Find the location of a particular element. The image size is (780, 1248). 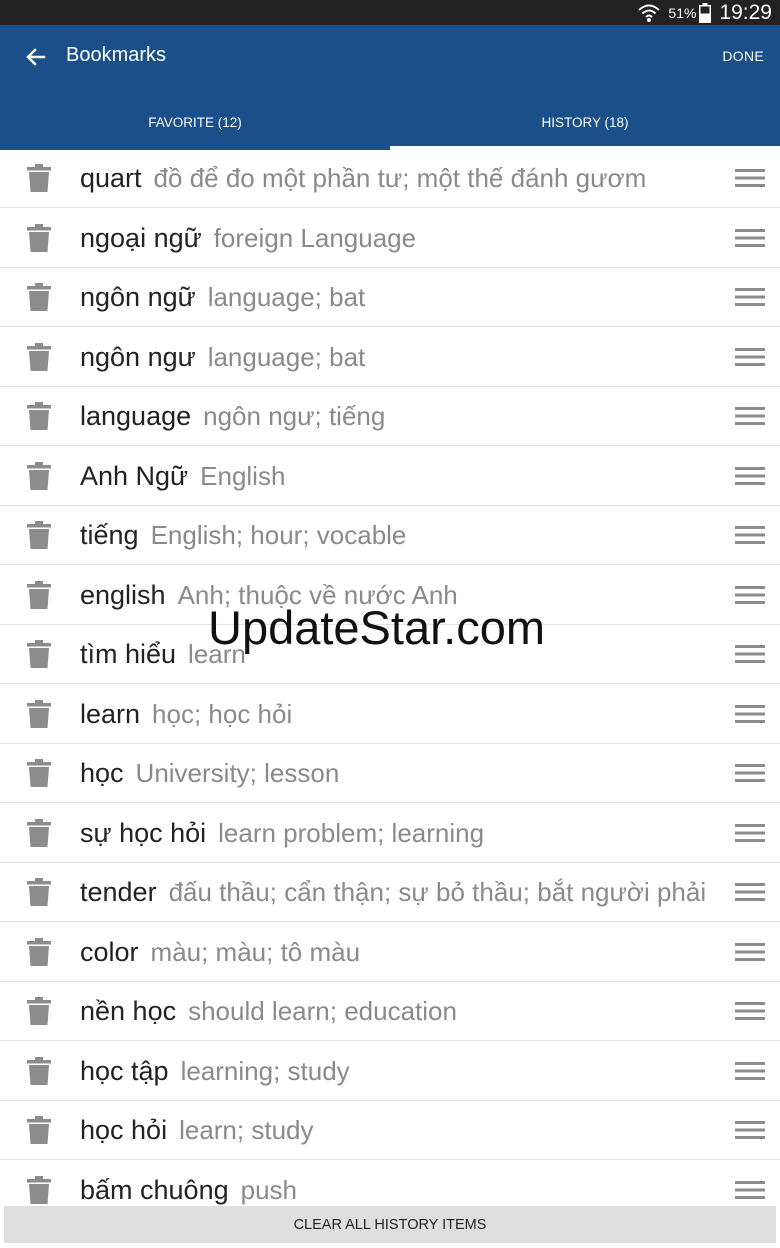

history-item-word: language is located at coordinates (136, 416).